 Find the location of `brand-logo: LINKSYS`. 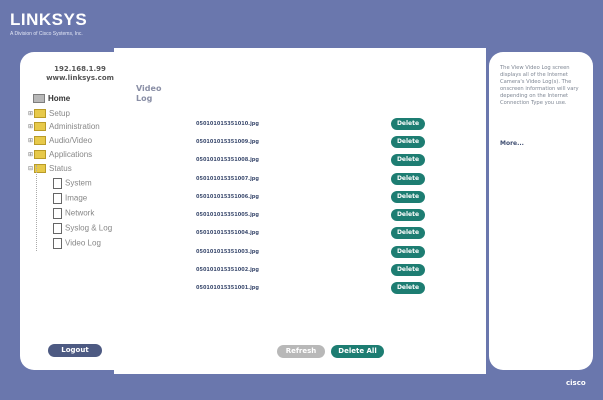

brand-logo: LINKSYS is located at coordinates (49, 19).